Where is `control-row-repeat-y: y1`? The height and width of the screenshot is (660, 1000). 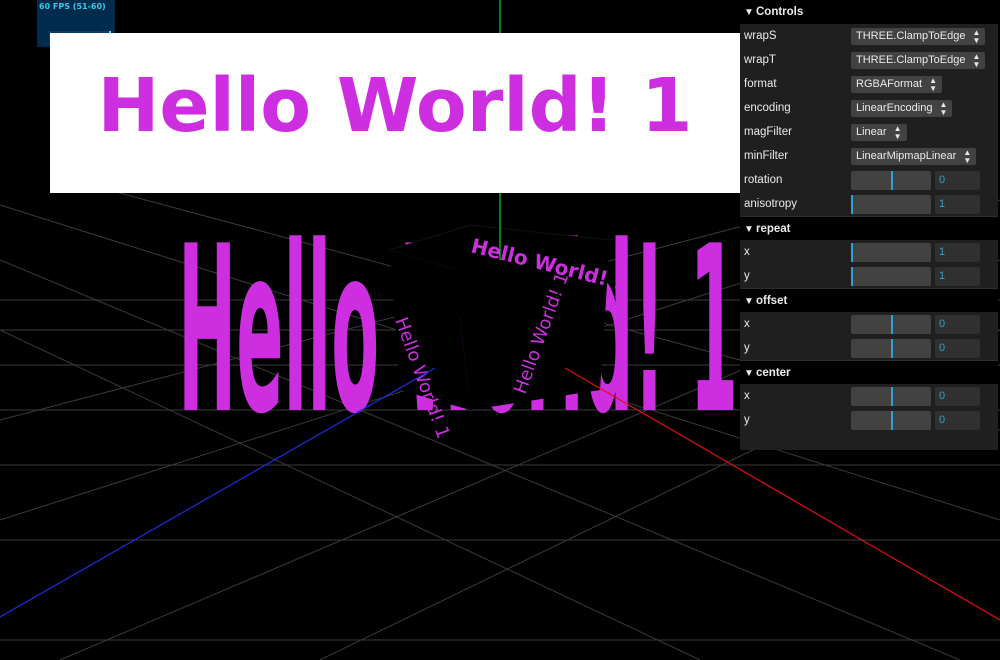
control-row-repeat-y: y1 is located at coordinates (869, 276).